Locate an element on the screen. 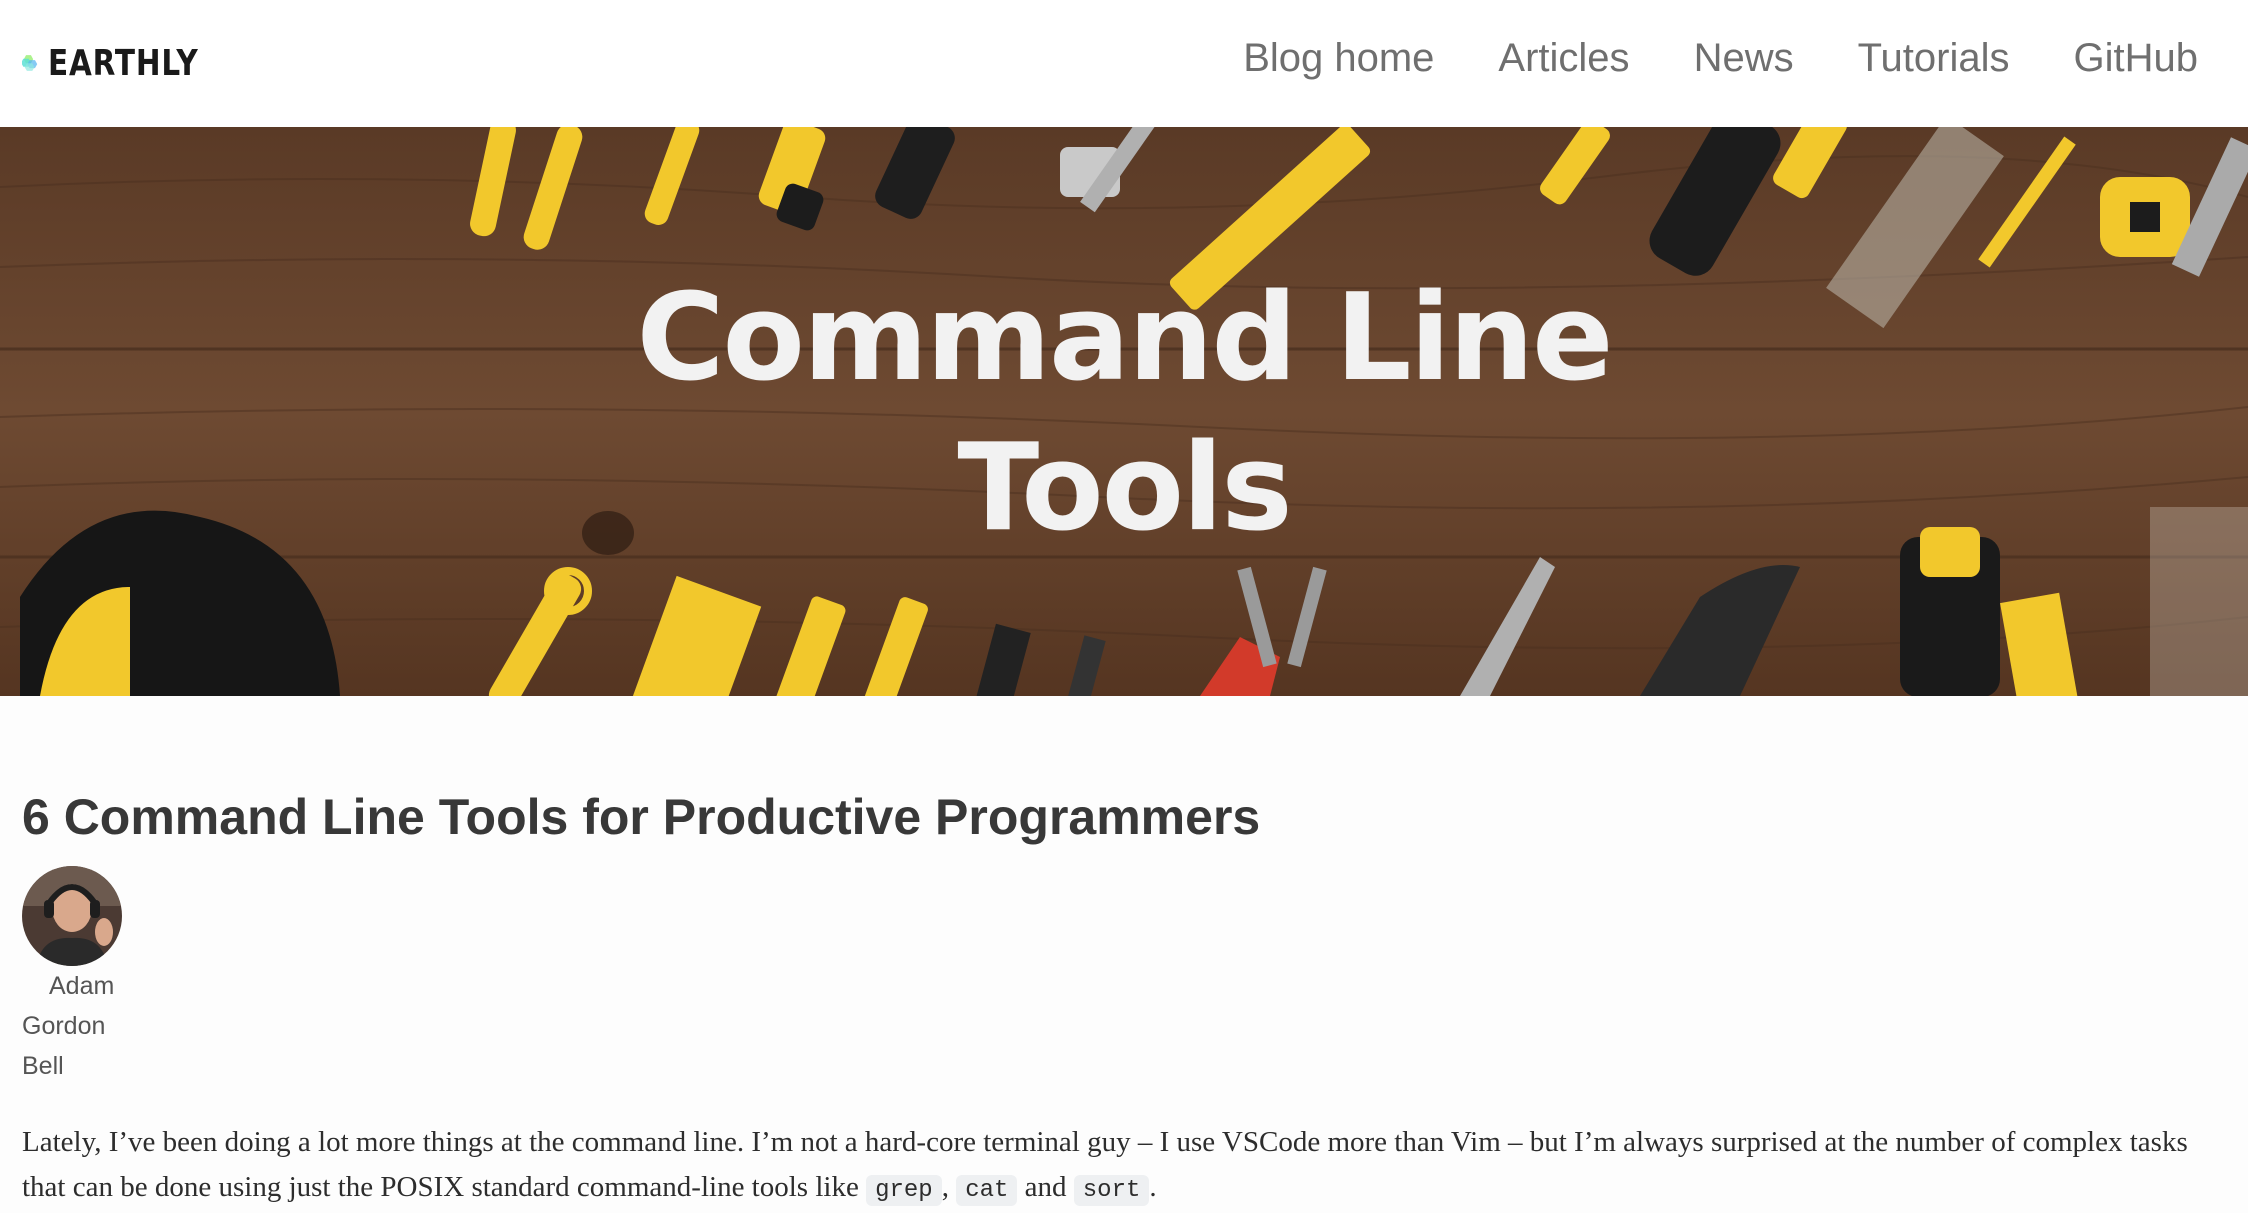  hero-title-line2: Tools is located at coordinates (1123, 488).